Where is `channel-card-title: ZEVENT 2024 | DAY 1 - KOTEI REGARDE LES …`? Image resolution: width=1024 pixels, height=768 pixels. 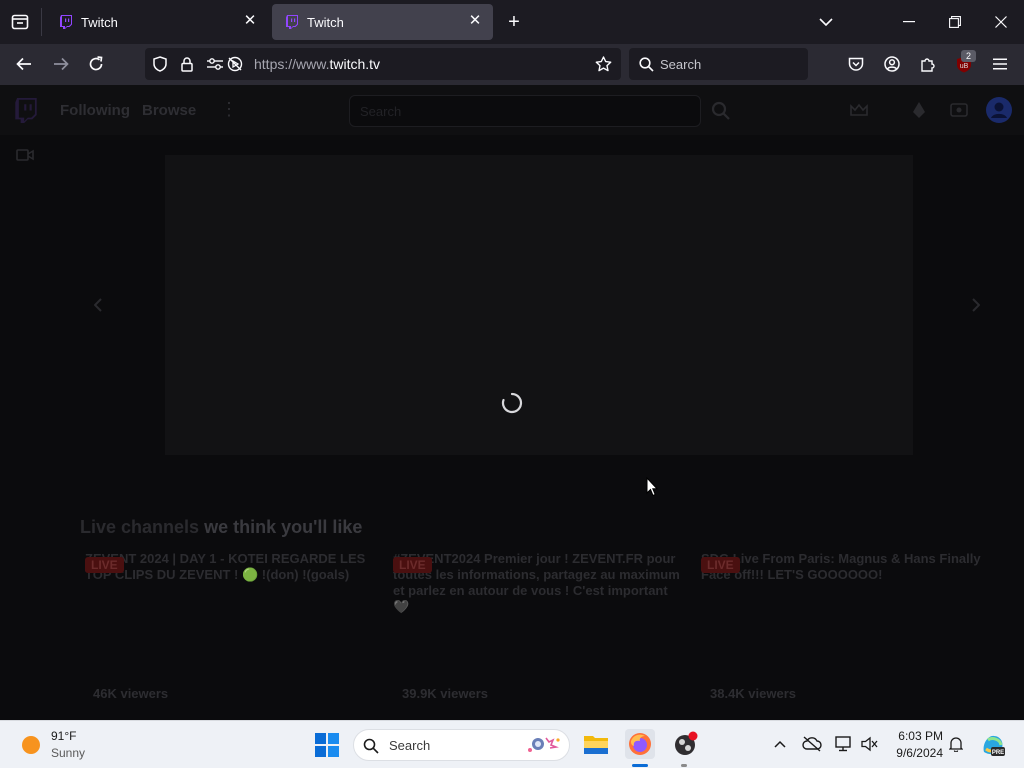
channel-card-title: ZEVENT 2024 | DAY 1 - KOTEI REGARDE LES … is located at coordinates (230, 567).